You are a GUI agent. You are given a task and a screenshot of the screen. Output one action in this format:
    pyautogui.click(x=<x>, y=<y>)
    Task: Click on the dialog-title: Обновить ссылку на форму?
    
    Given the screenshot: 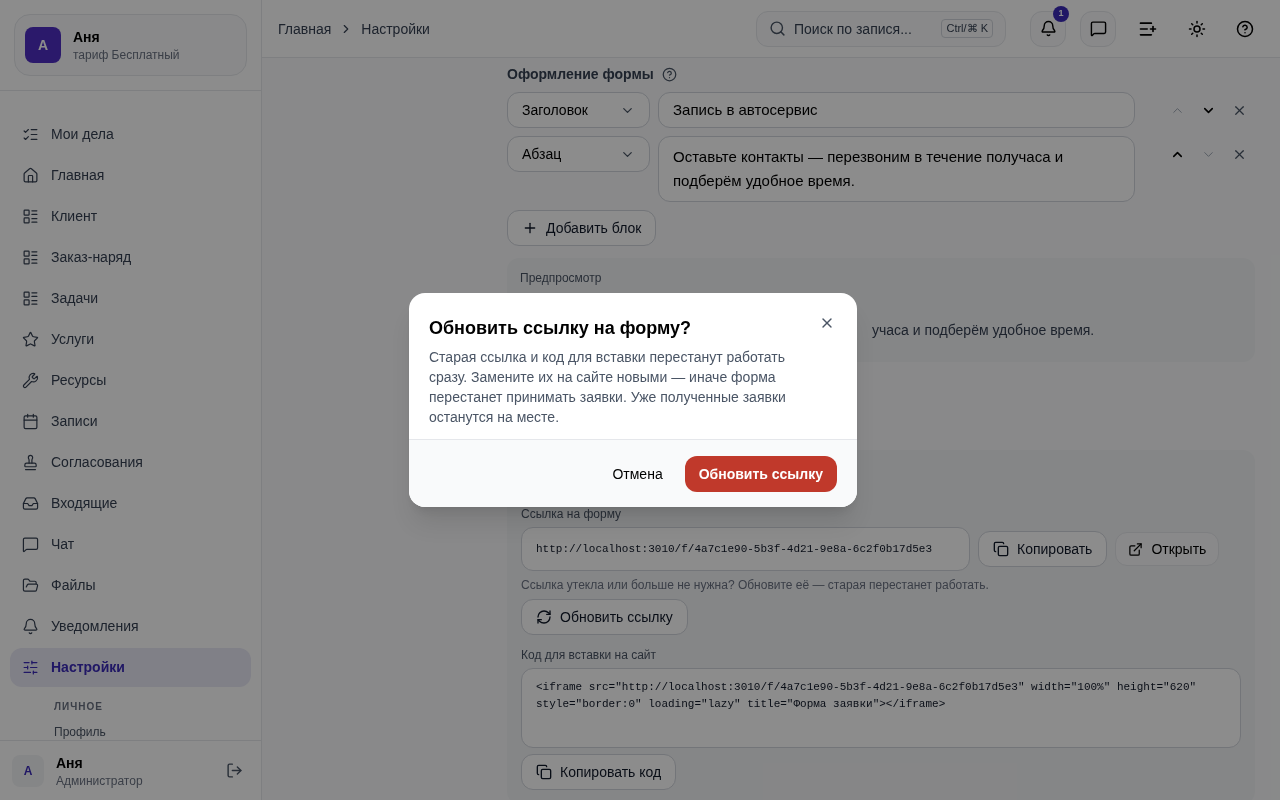 What is the action you would take?
    pyautogui.click(x=560, y=328)
    